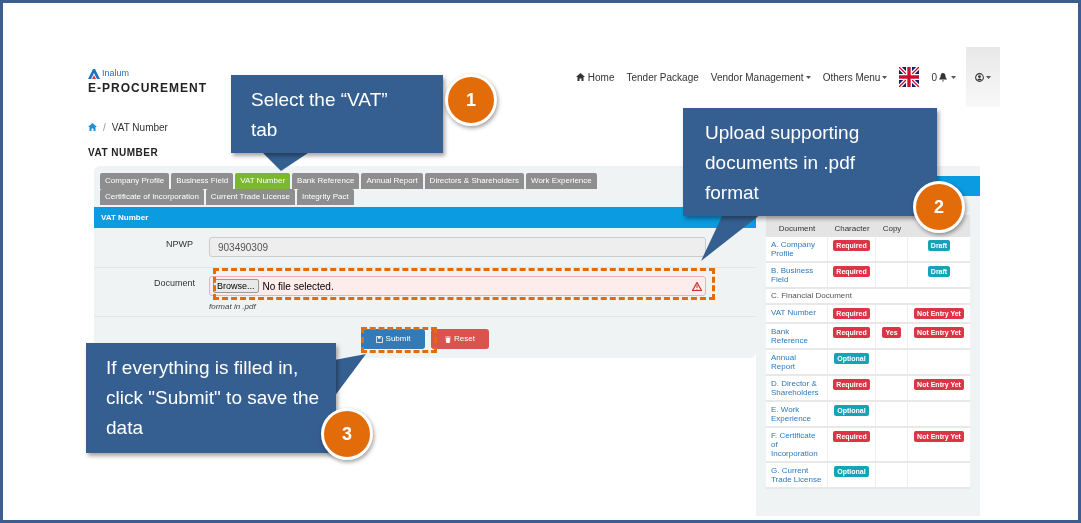 The image size is (1081, 523). I want to click on field-label: NPWP, so click(179, 244).